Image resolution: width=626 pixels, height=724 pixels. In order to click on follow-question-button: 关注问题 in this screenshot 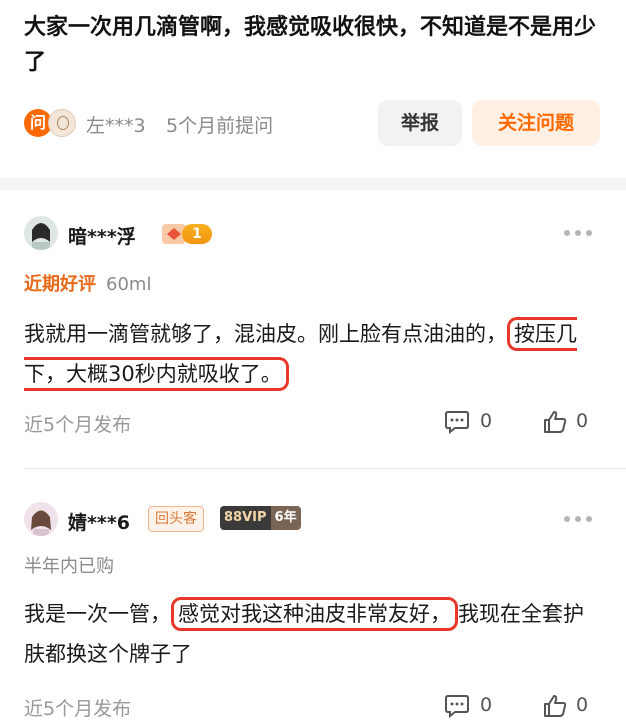, I will do `click(536, 123)`.